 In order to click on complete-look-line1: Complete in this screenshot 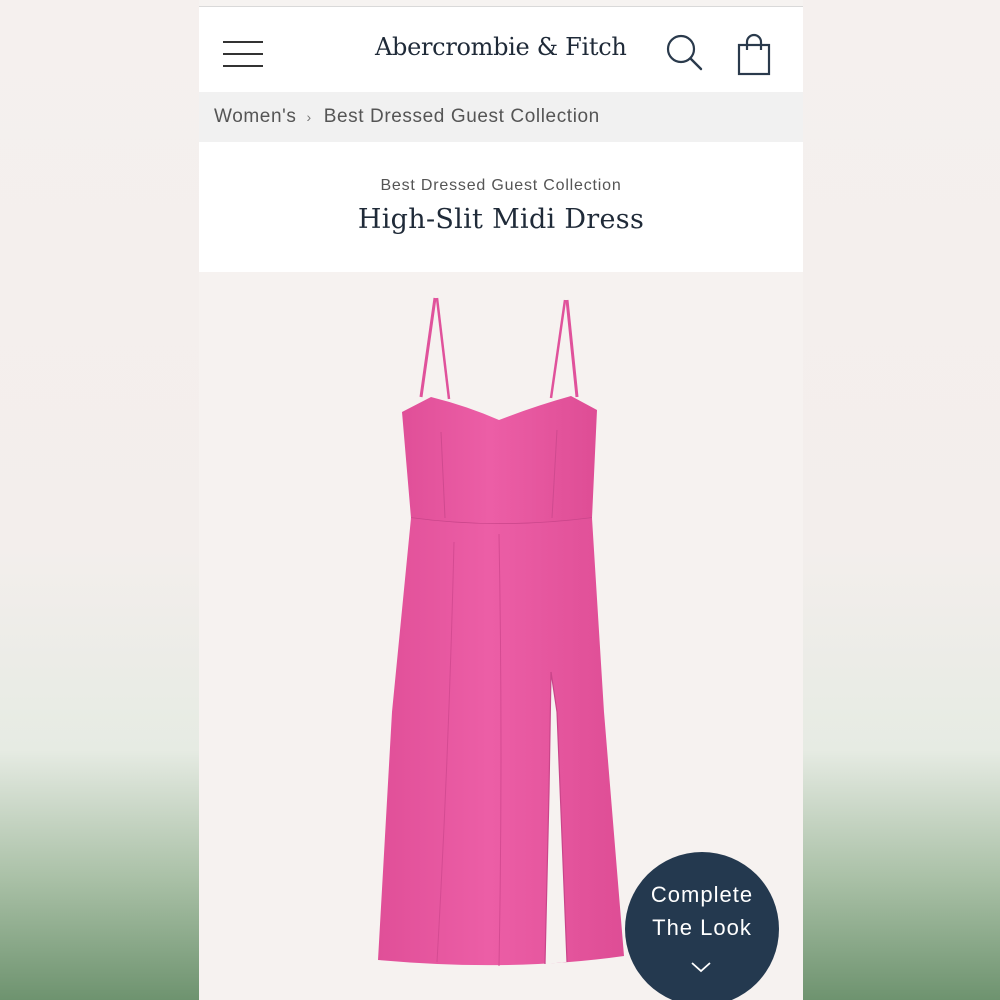, I will do `click(702, 894)`.